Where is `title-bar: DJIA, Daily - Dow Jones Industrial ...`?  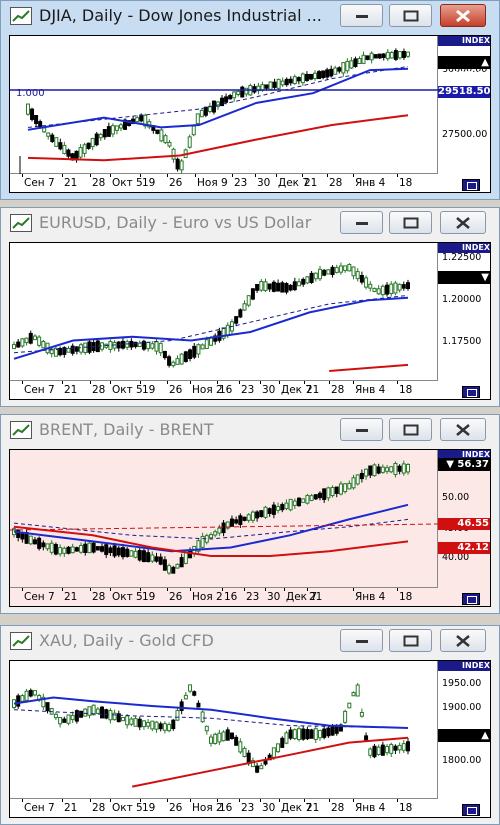
title-bar: DJIA, Daily - Dow Jones Industrial ... is located at coordinates (250, 16).